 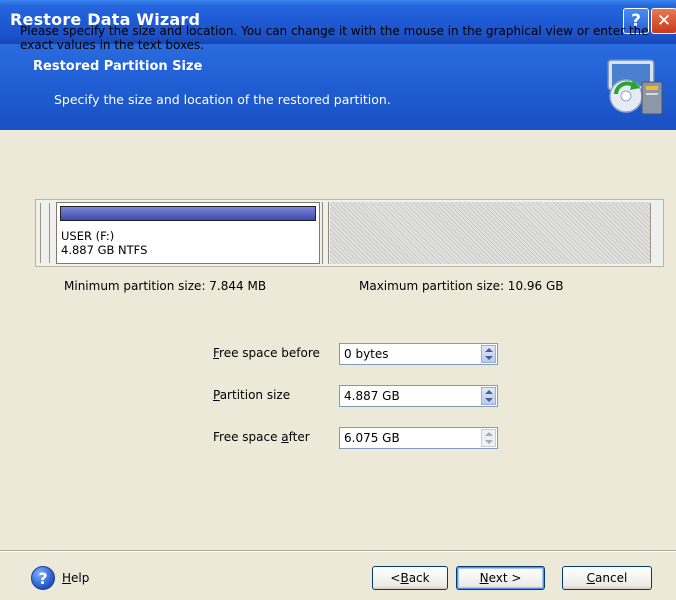 I want to click on free-space-before-spinner, so click(x=488, y=354).